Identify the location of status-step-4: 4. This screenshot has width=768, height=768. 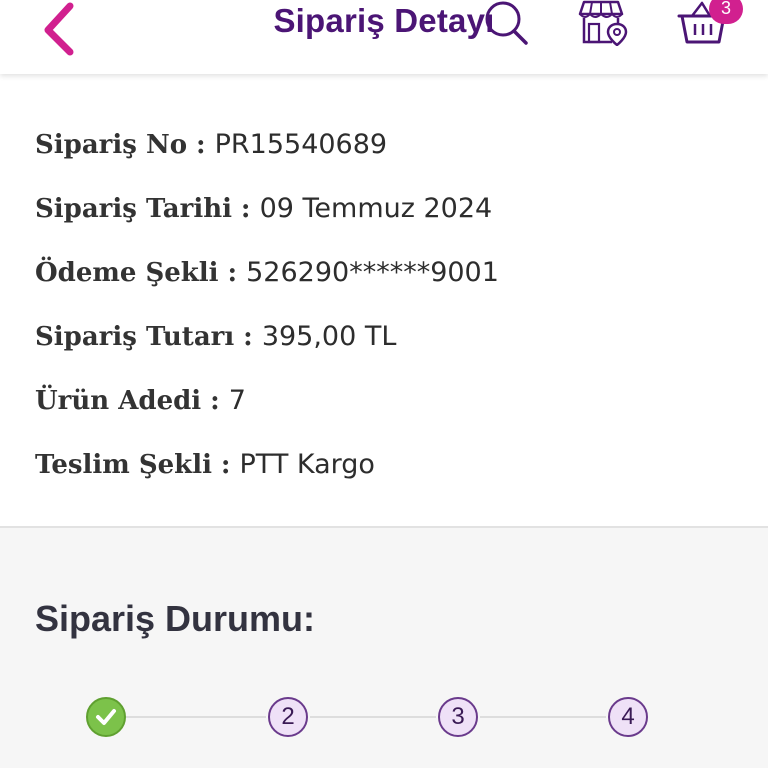
(628, 717).